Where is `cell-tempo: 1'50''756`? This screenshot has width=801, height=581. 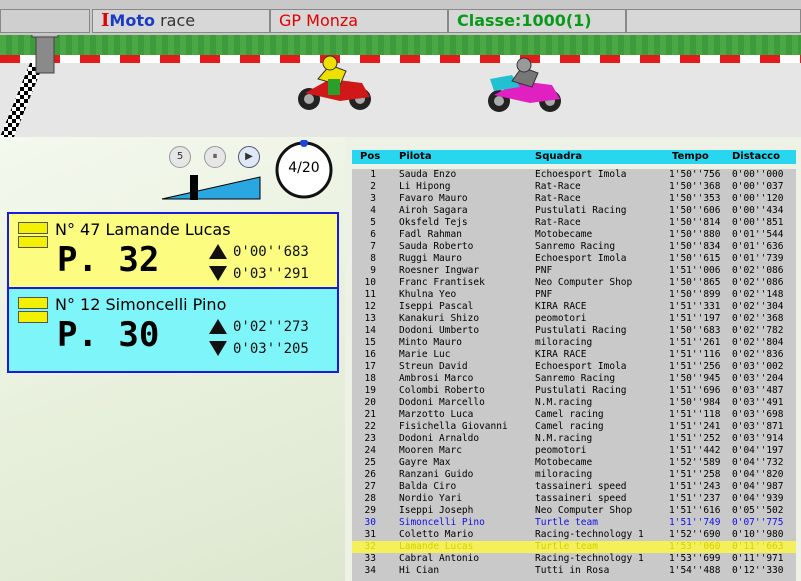
cell-tempo: 1'50''756 is located at coordinates (695, 174).